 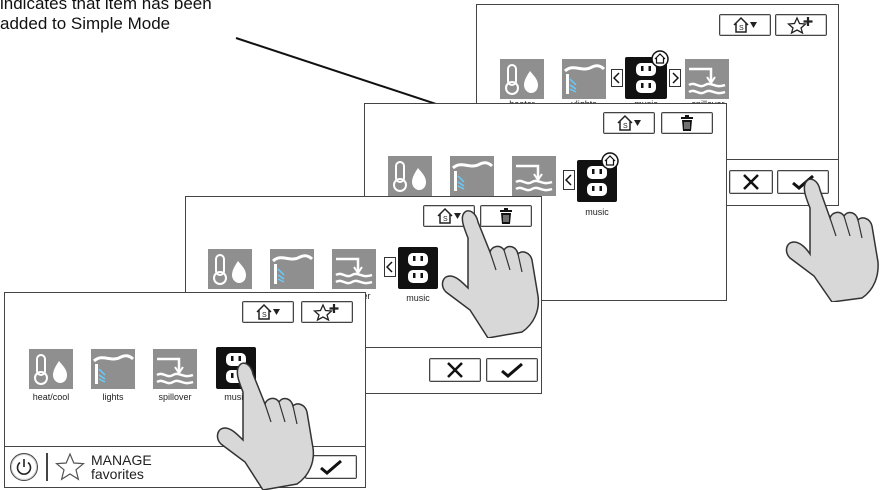 I want to click on confirm-button, so click(x=512, y=370).